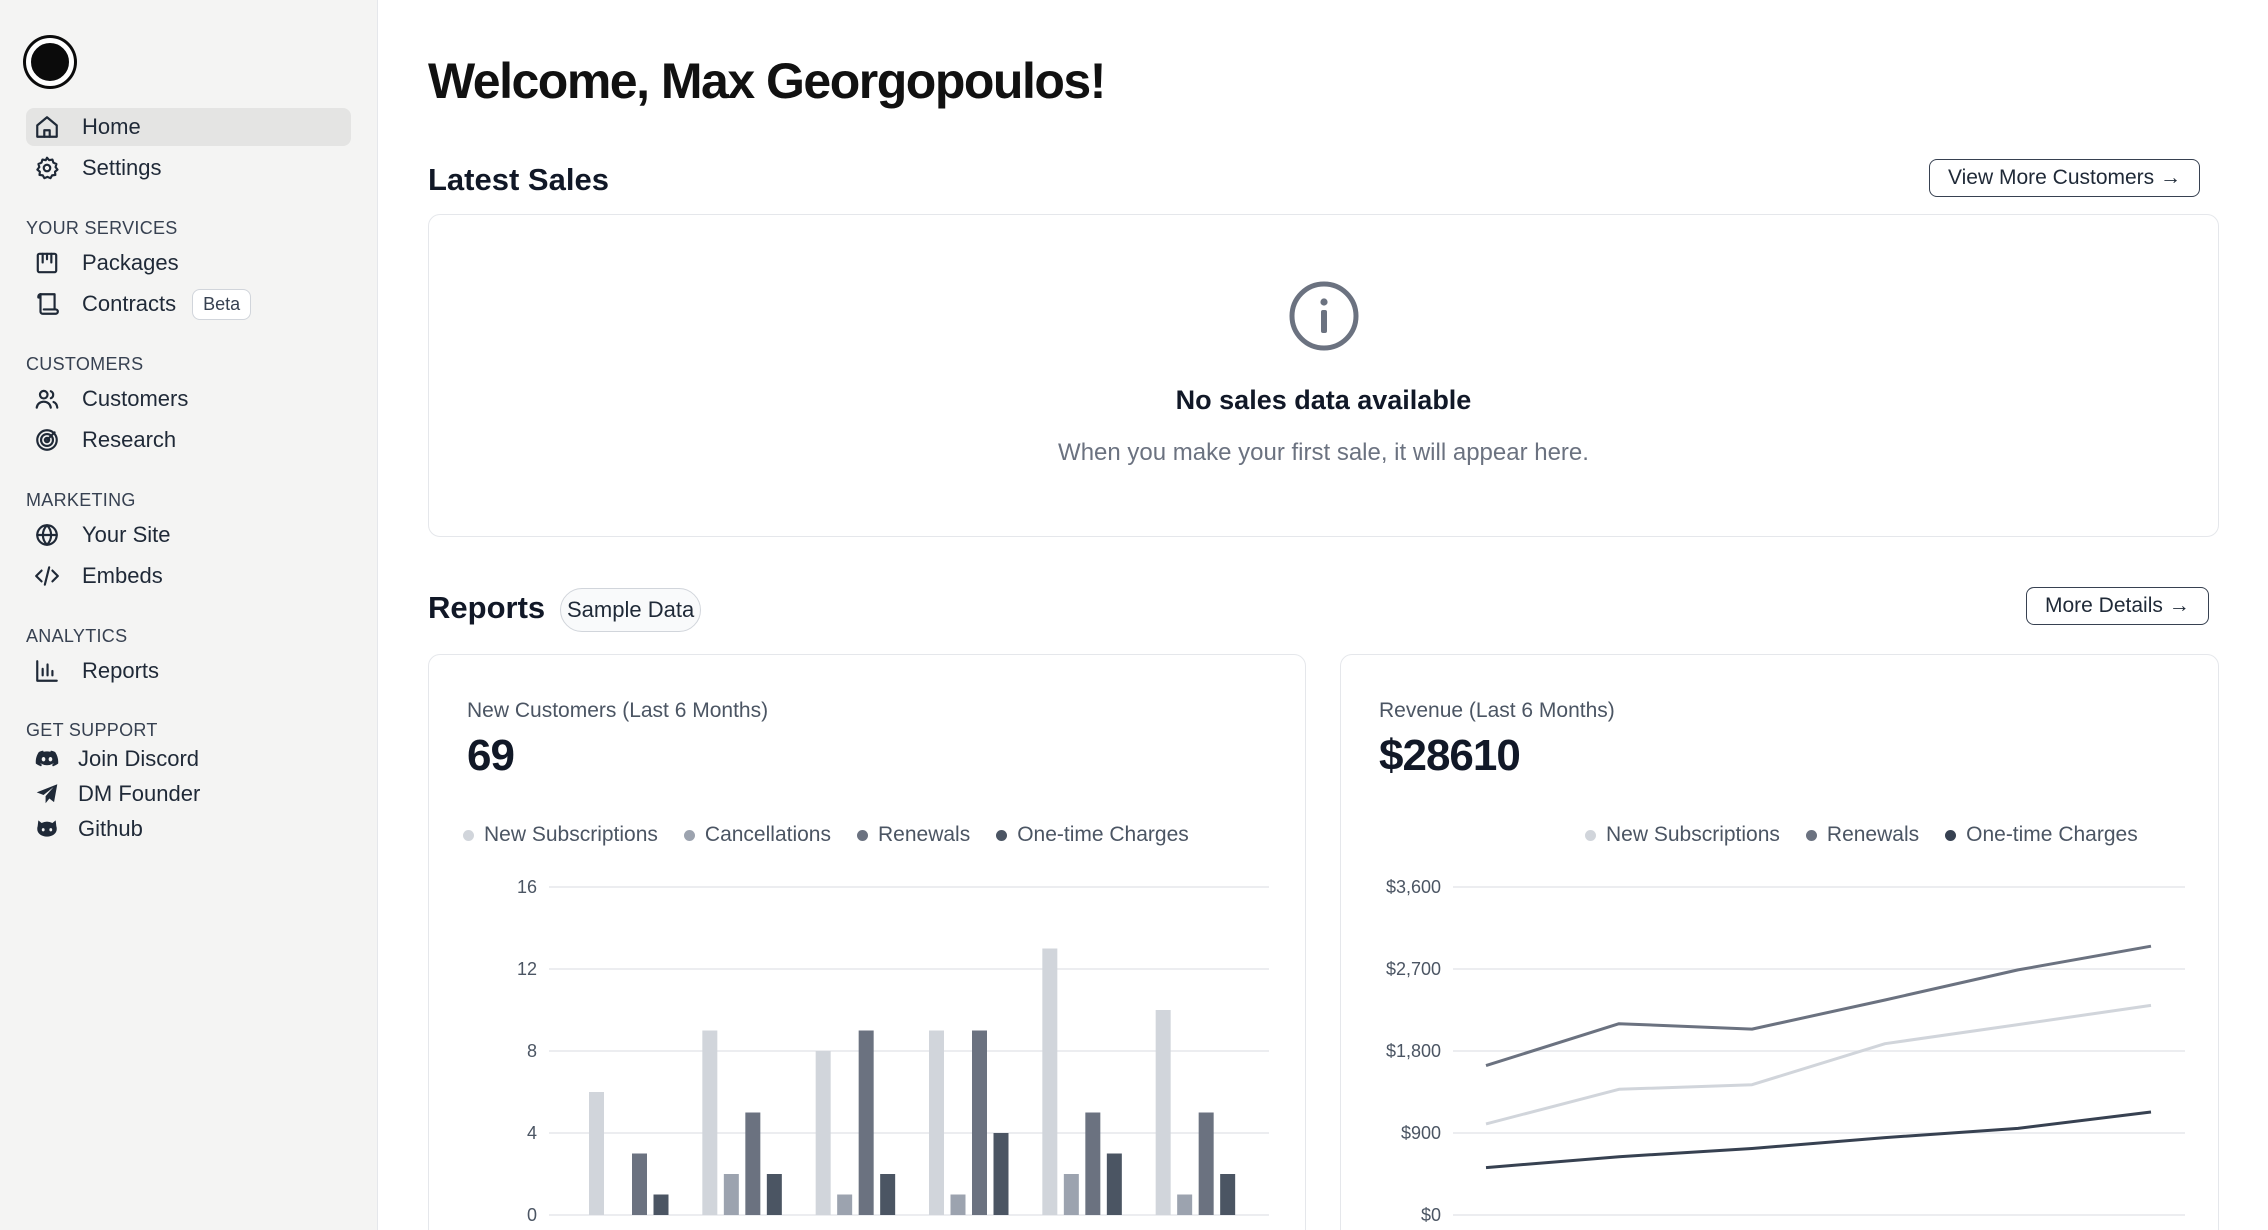  I want to click on line-chart: $0 $900 $1,800 $2,700 $3,600, so click(1785, 1051).